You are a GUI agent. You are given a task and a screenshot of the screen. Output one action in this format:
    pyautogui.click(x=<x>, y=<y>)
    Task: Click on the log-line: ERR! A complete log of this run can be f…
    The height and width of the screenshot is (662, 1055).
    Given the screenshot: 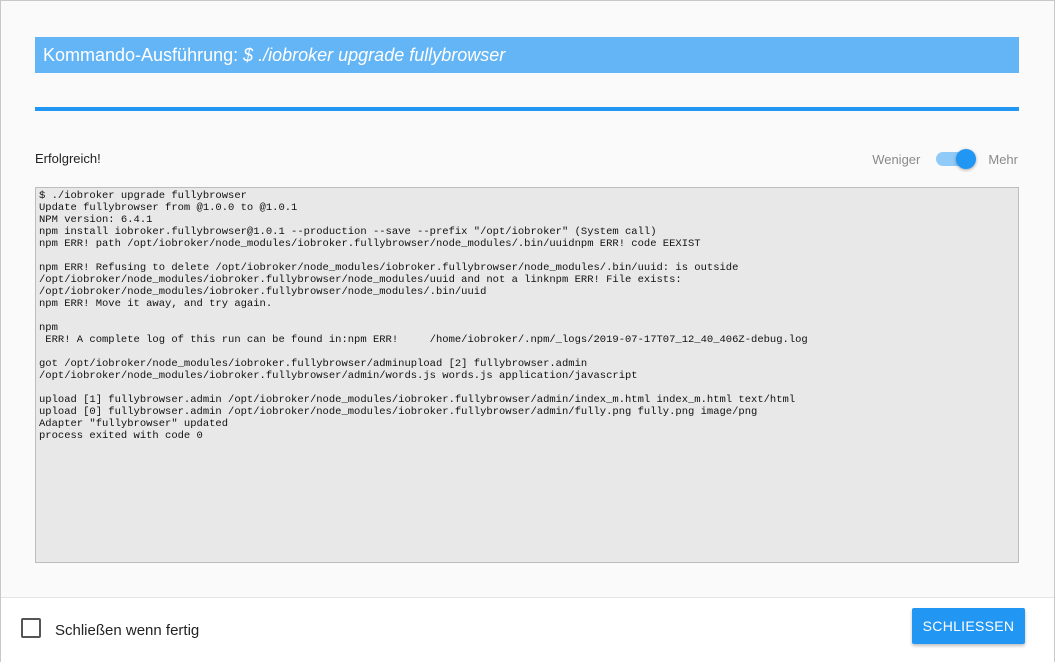 What is the action you would take?
    pyautogui.click(x=423, y=340)
    